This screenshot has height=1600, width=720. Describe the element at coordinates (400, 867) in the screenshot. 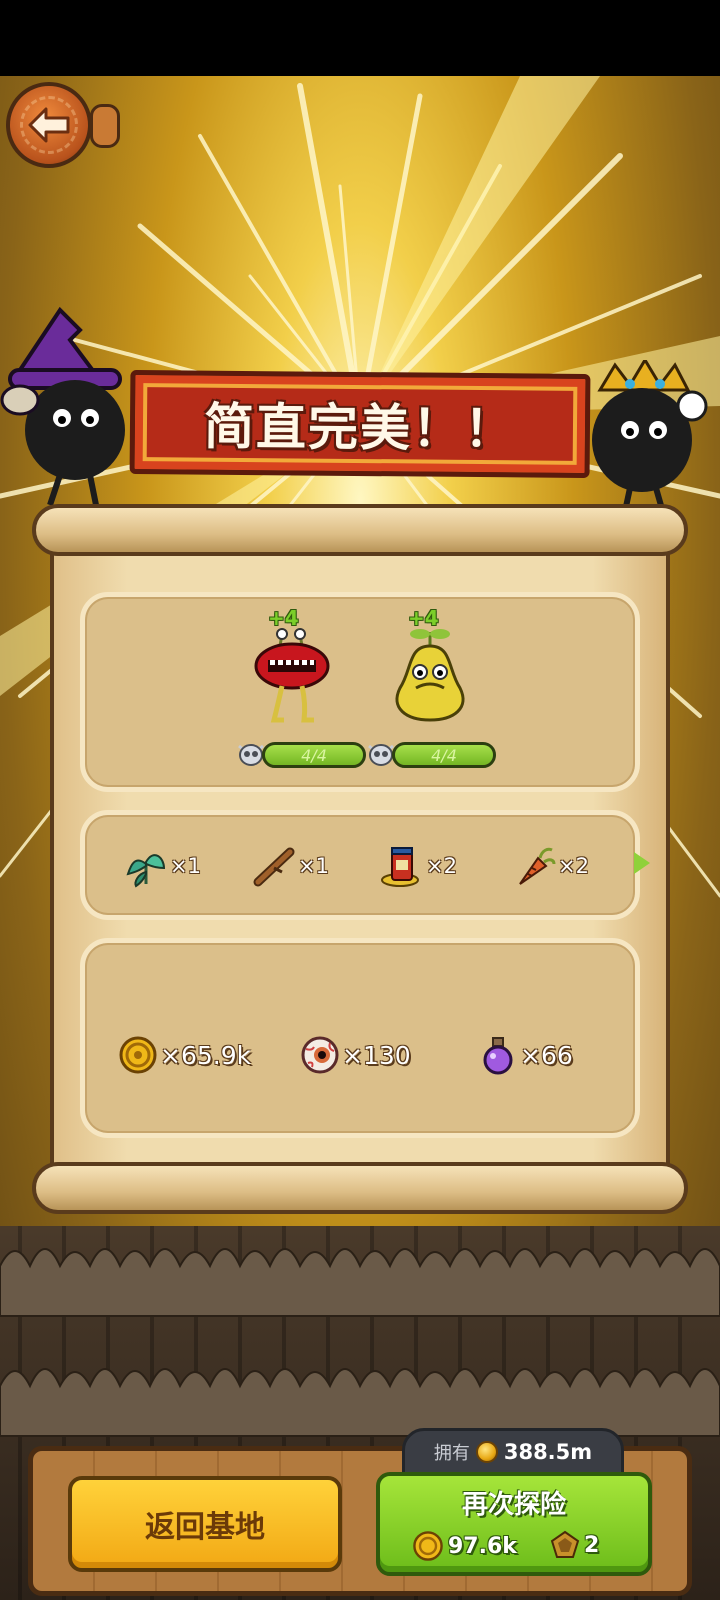

I see `potion-jar-icon` at that location.